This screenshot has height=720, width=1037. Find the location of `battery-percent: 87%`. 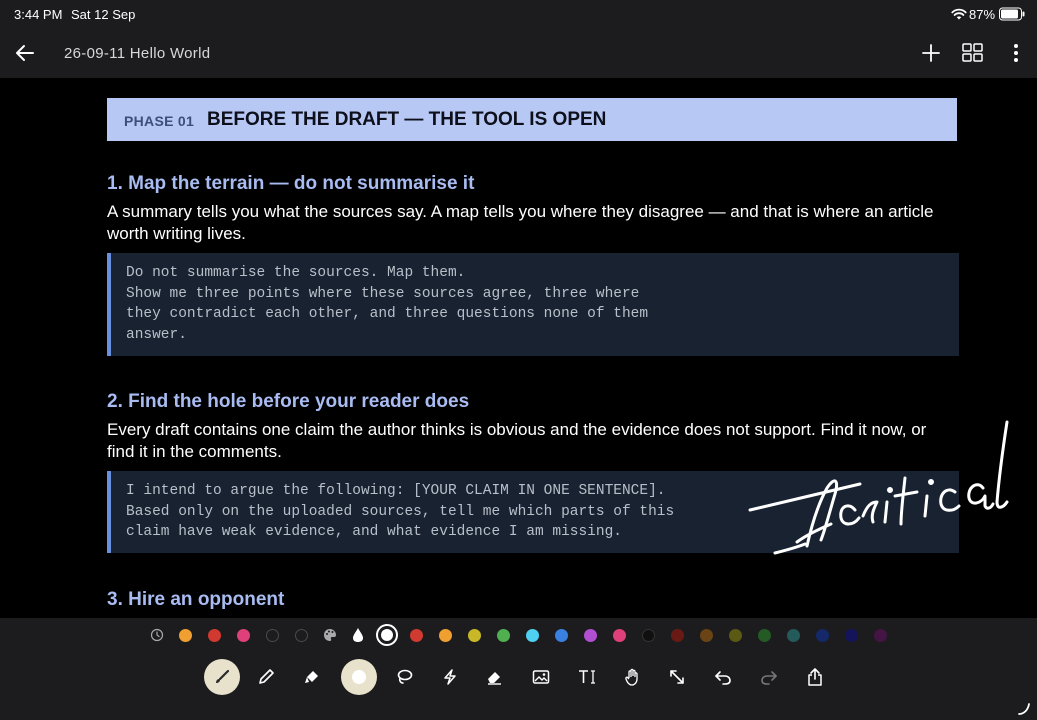

battery-percent: 87% is located at coordinates (982, 14).